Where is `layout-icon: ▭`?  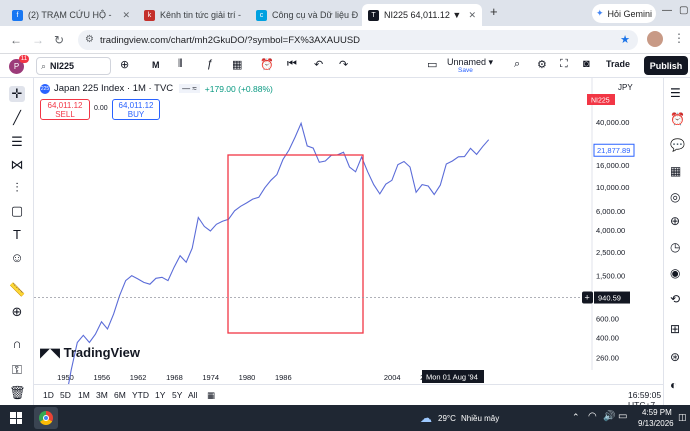 layout-icon: ▭ is located at coordinates (432, 64).